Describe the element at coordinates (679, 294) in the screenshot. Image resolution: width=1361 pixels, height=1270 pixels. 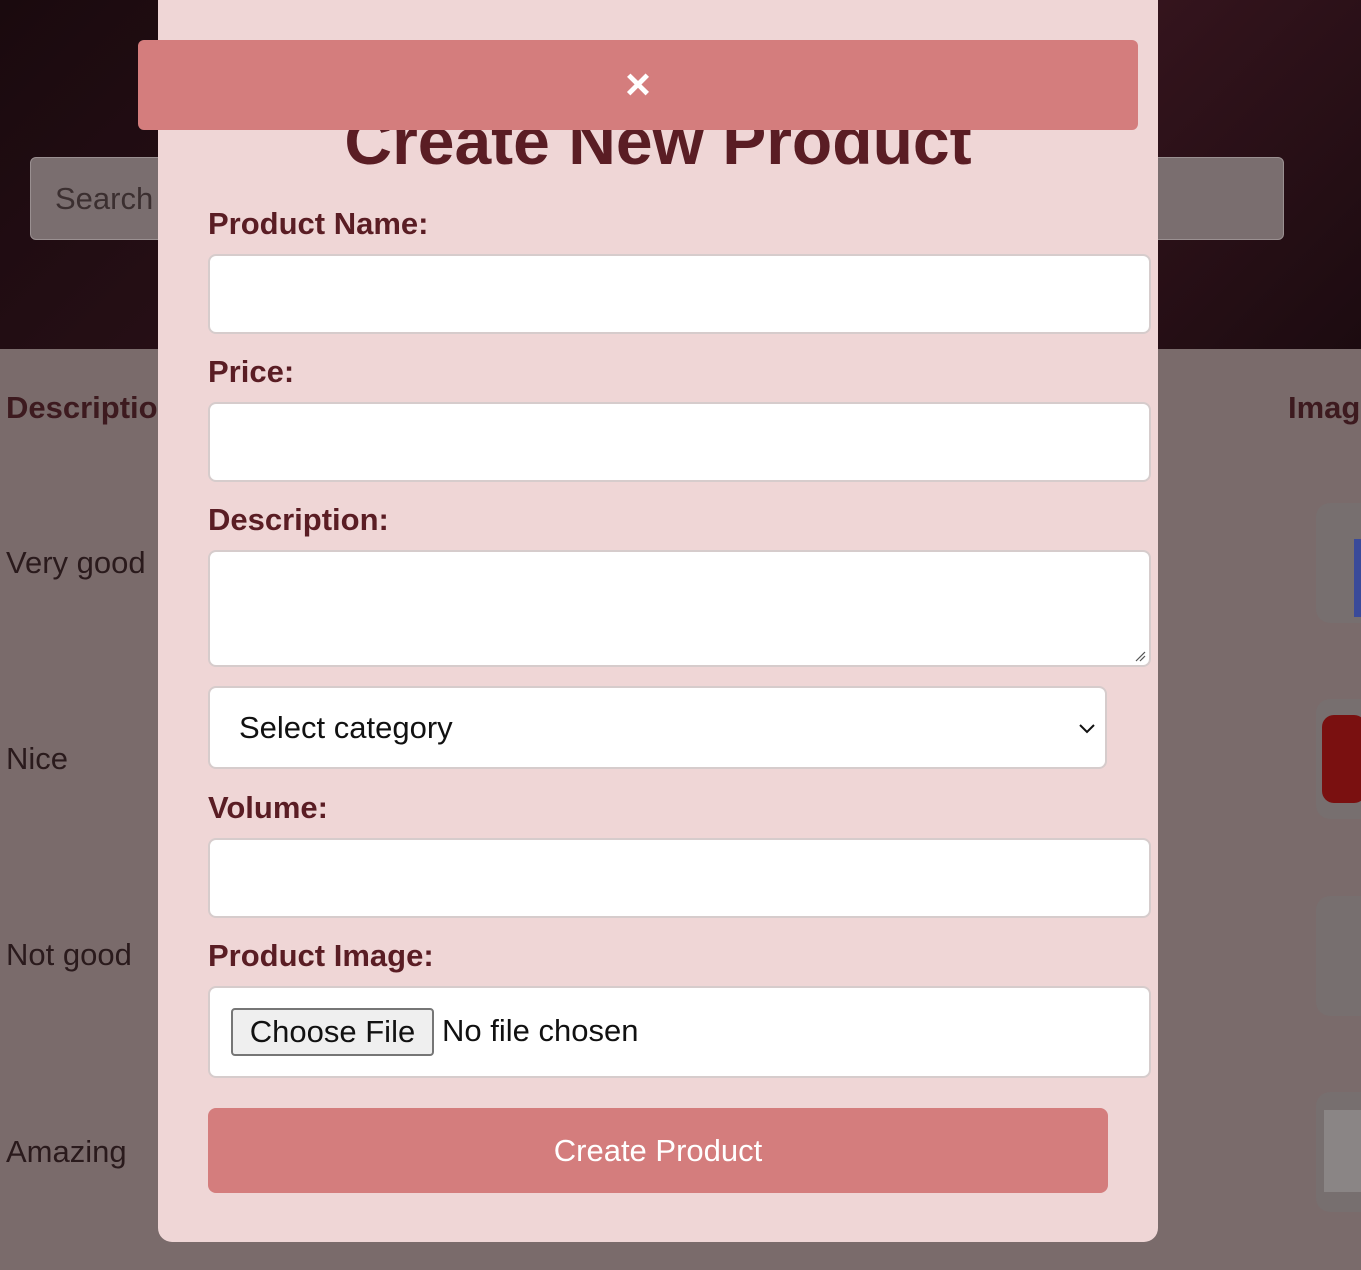
I see `product-name-input` at that location.